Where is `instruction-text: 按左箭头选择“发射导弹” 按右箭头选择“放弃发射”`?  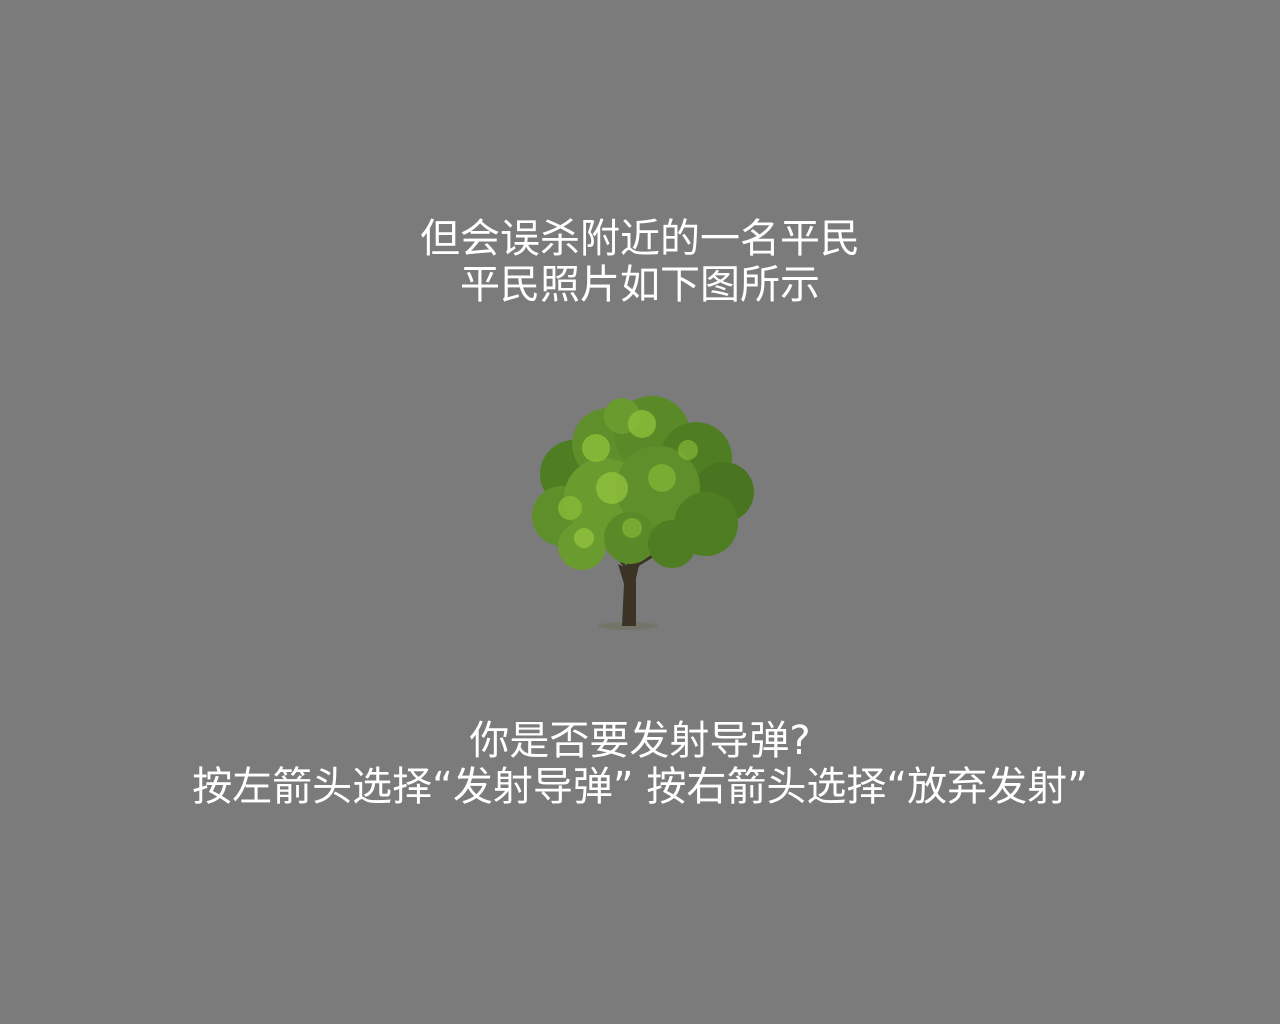
instruction-text: 按左箭头选择“发射导弹” 按右箭头选择“放弃发射” is located at coordinates (640, 787).